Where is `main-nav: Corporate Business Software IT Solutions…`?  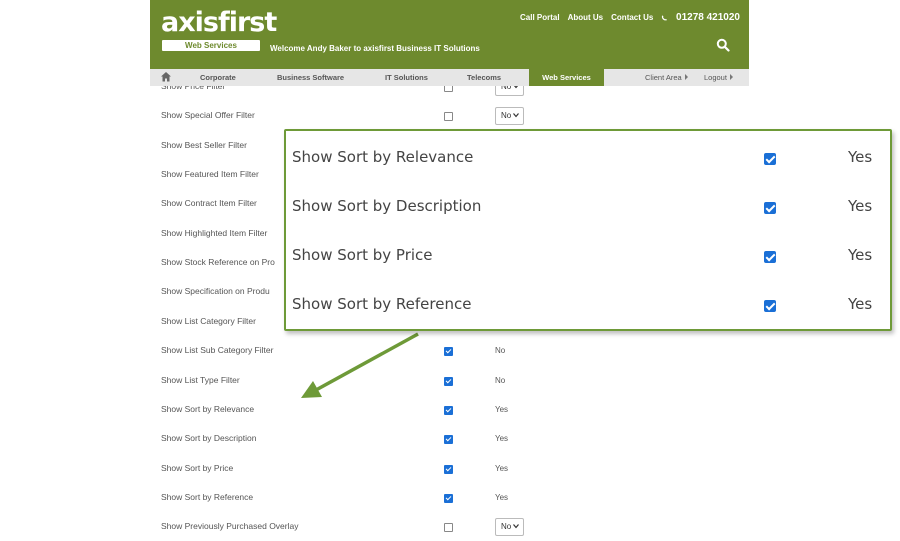 main-nav: Corporate Business Software IT Solutions… is located at coordinates (449, 77).